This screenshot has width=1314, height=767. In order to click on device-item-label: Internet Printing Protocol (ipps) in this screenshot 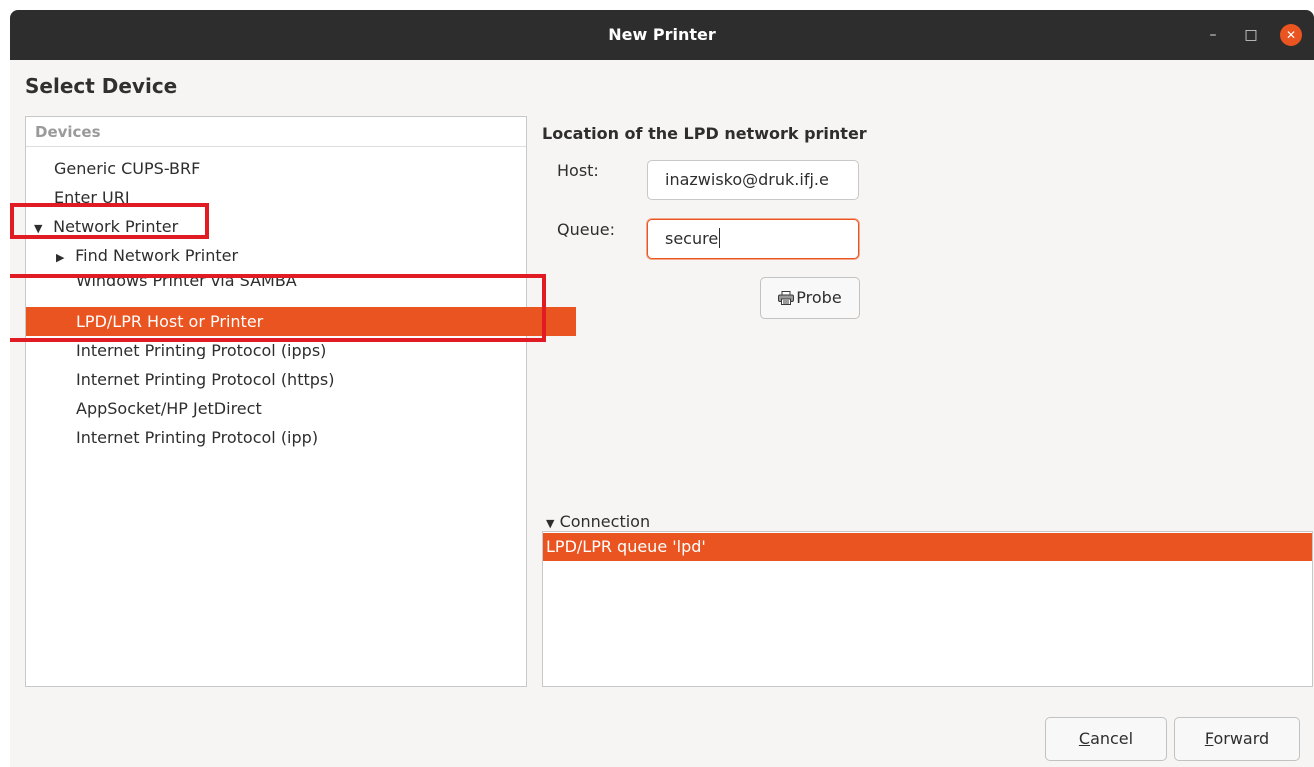, I will do `click(201, 351)`.